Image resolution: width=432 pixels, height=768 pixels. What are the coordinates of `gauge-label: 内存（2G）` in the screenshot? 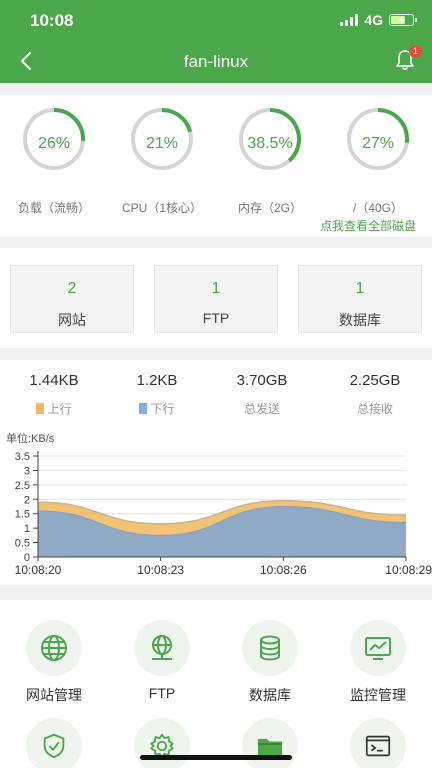 It's located at (269, 208).